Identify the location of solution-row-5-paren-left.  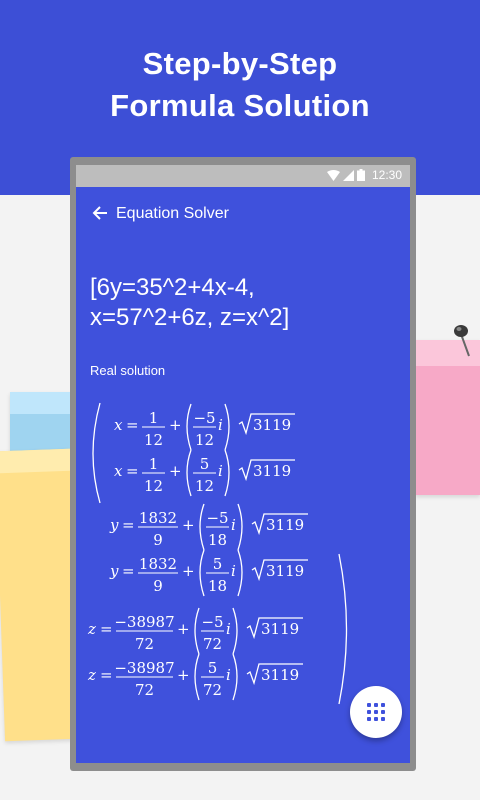
(197, 631).